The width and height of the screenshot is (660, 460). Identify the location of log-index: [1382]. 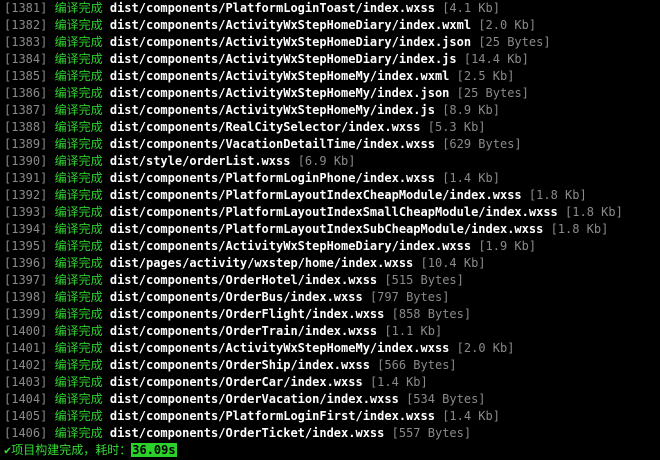
(26, 25).